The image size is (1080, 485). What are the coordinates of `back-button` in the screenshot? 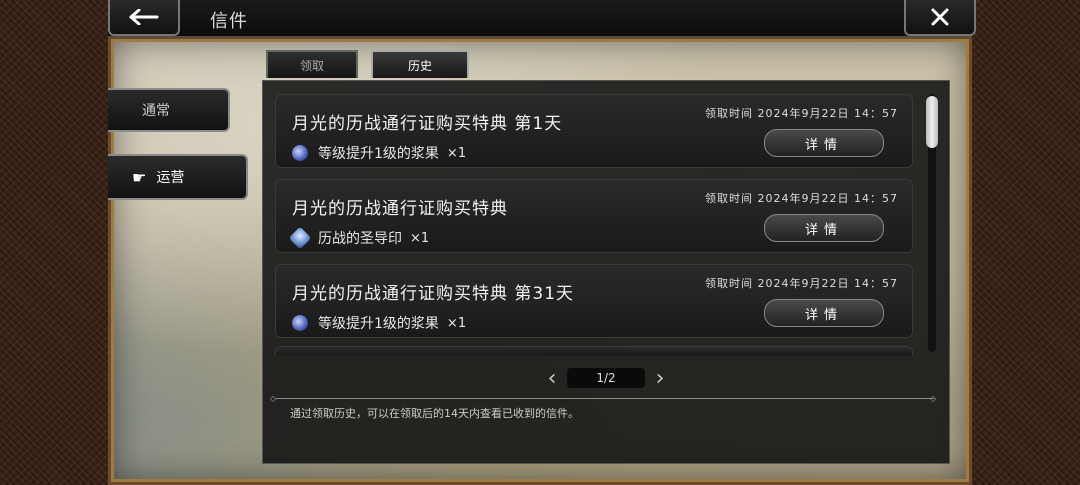 It's located at (144, 18).